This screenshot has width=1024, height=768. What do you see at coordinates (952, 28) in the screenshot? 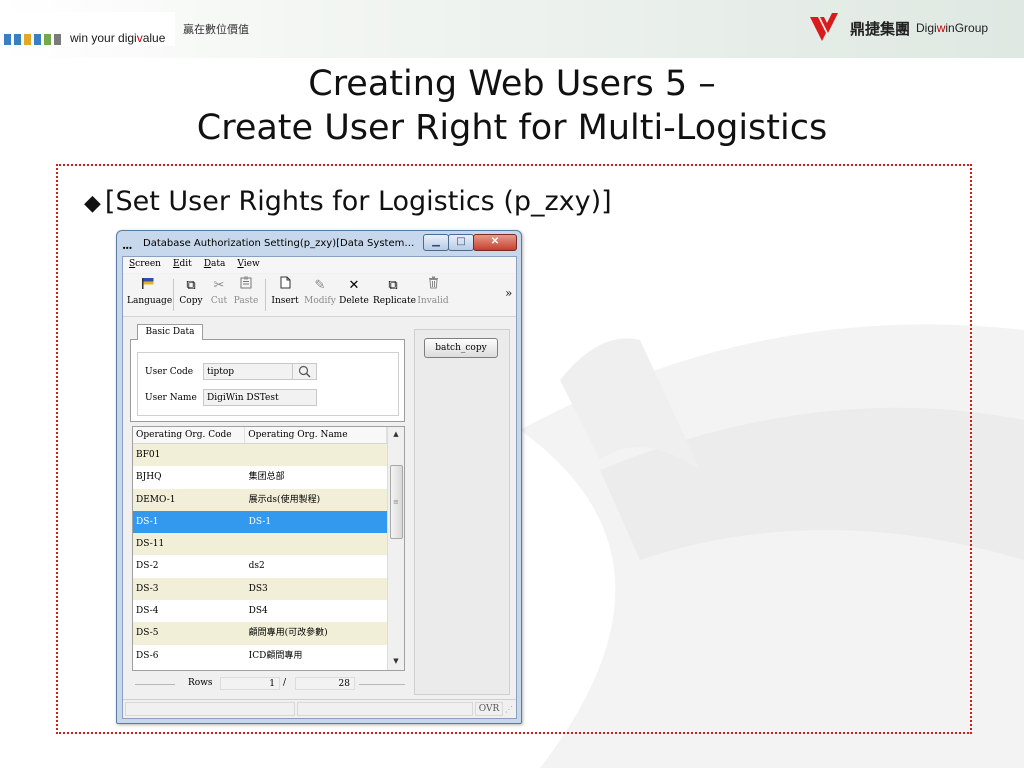
I see `logo-english-text: DigiwinGroup` at bounding box center [952, 28].